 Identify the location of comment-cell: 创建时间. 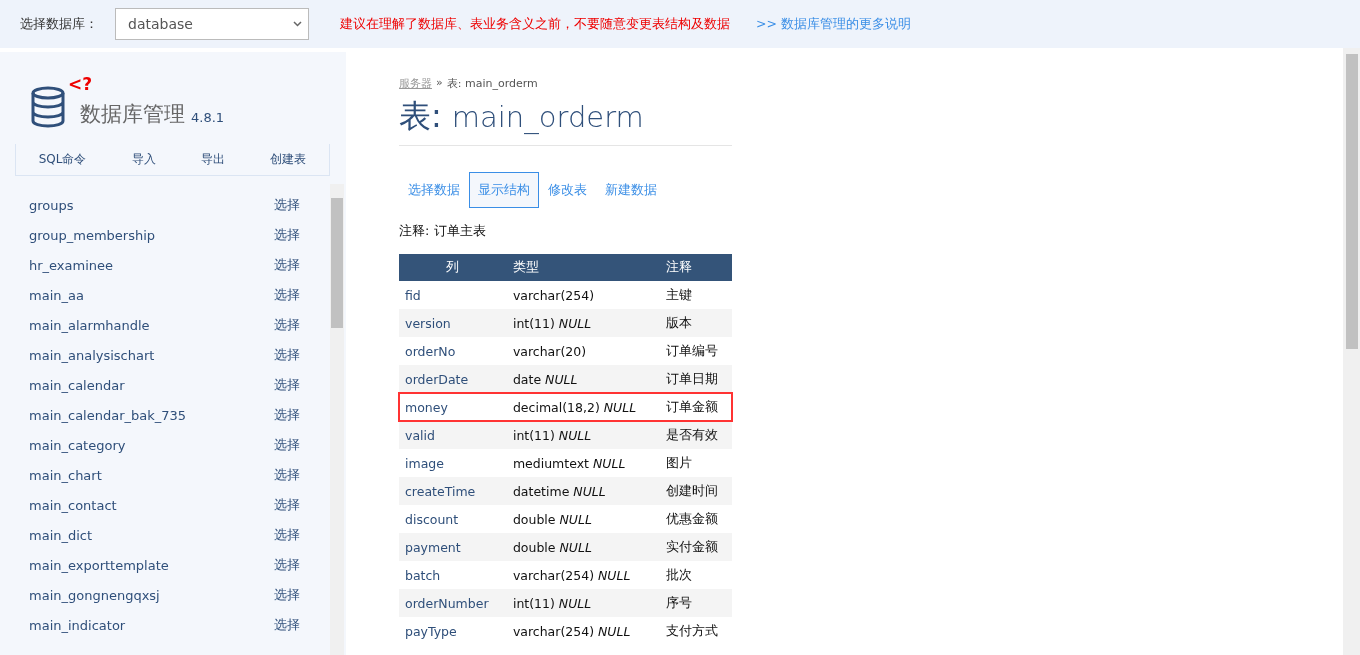
(695, 491).